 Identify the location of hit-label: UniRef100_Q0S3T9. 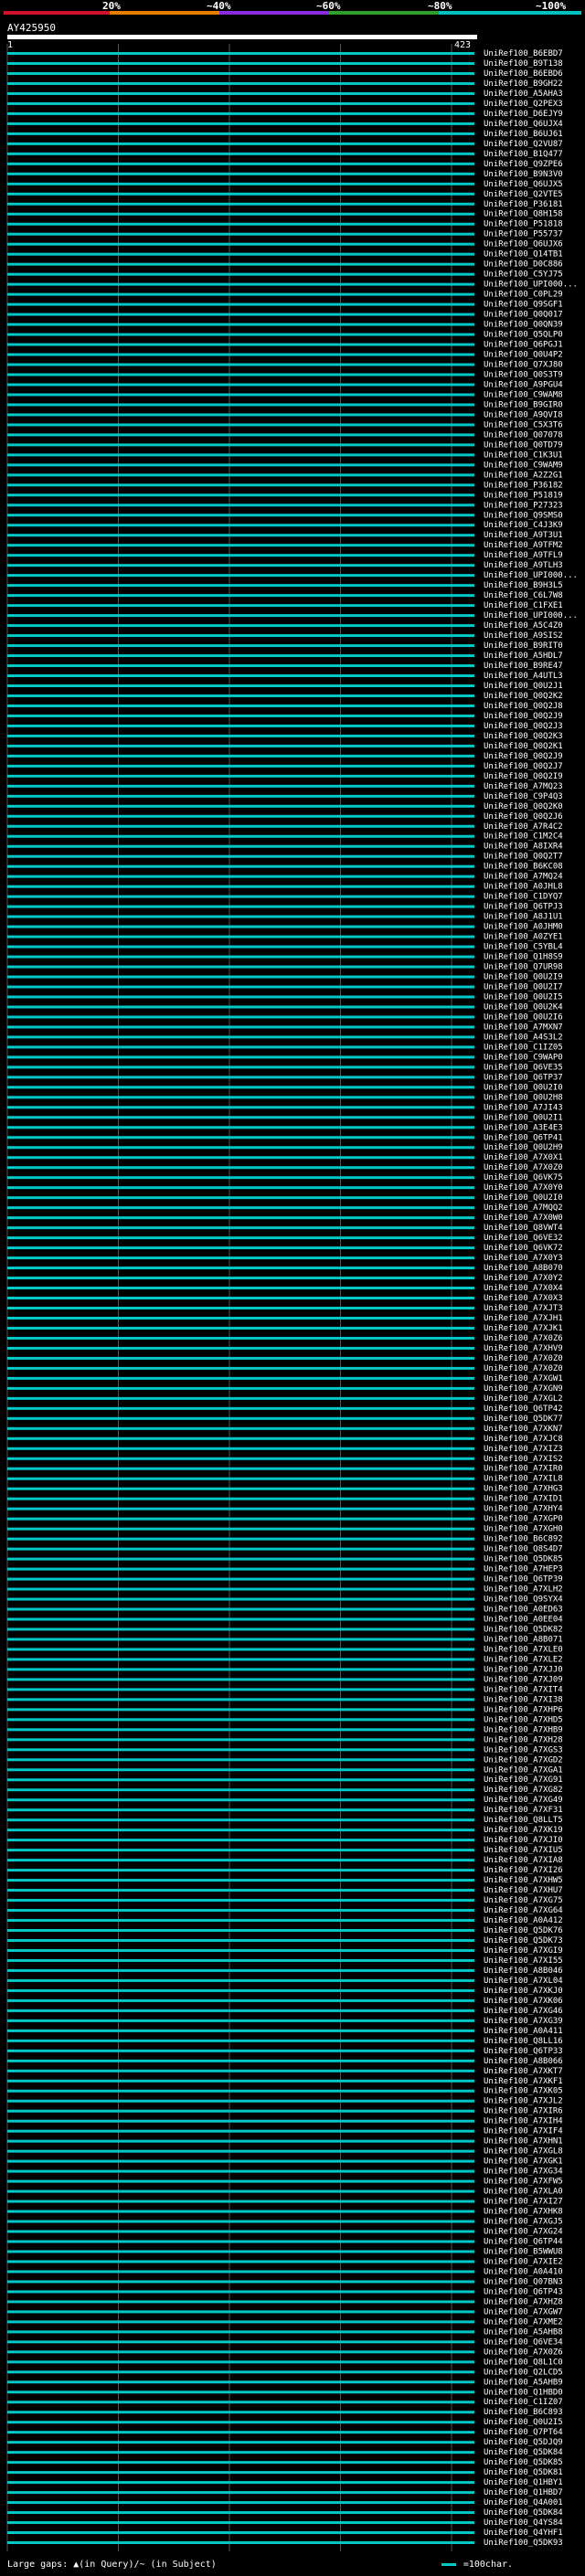
(523, 374).